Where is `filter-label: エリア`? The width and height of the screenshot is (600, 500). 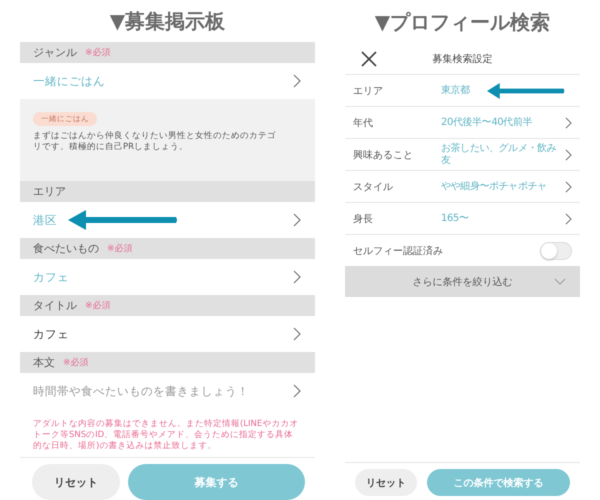
filter-label: エリア is located at coordinates (368, 91).